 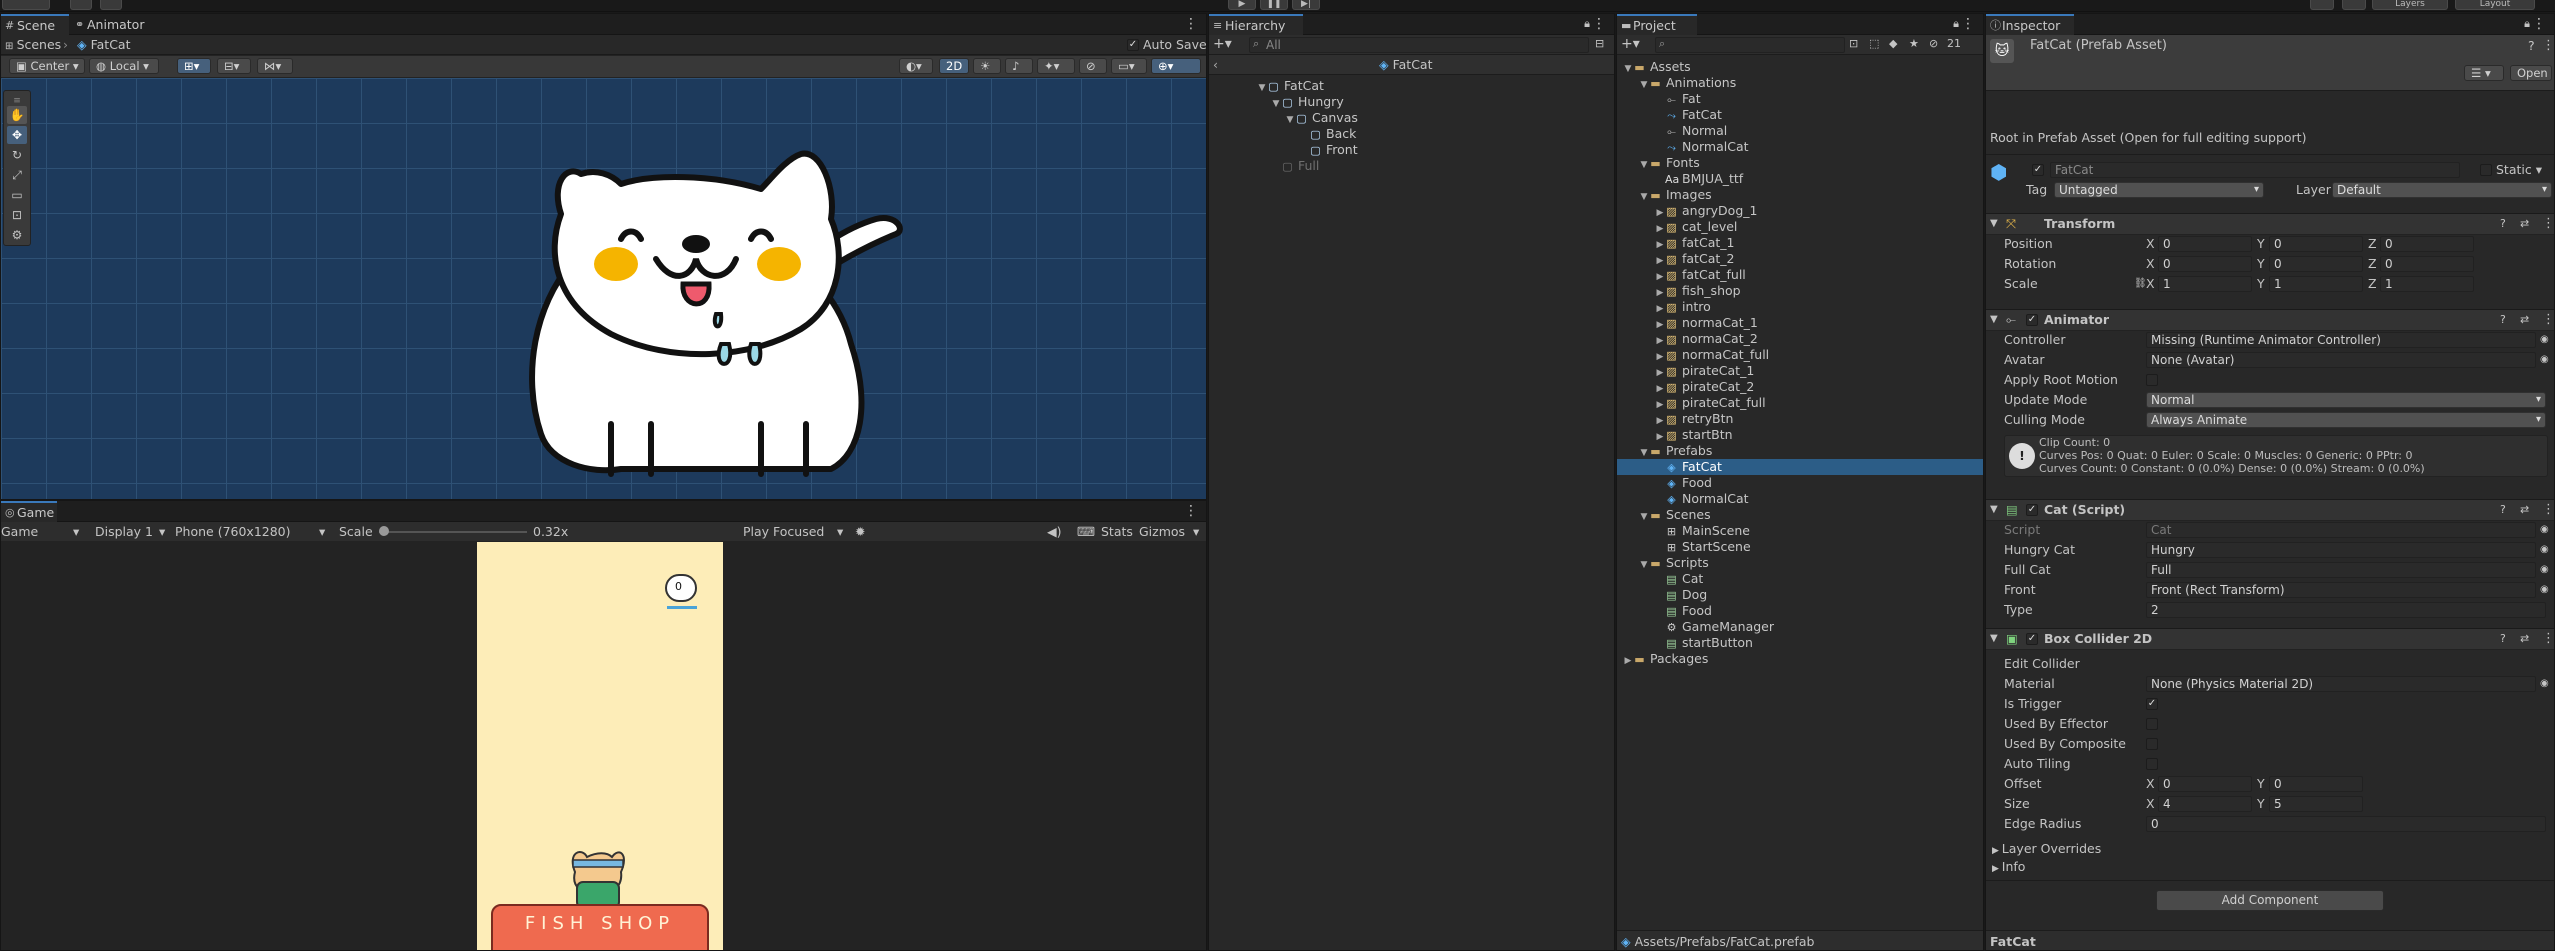 I want to click on settings-dropdown: ☰ ▾, so click(x=2484, y=73).